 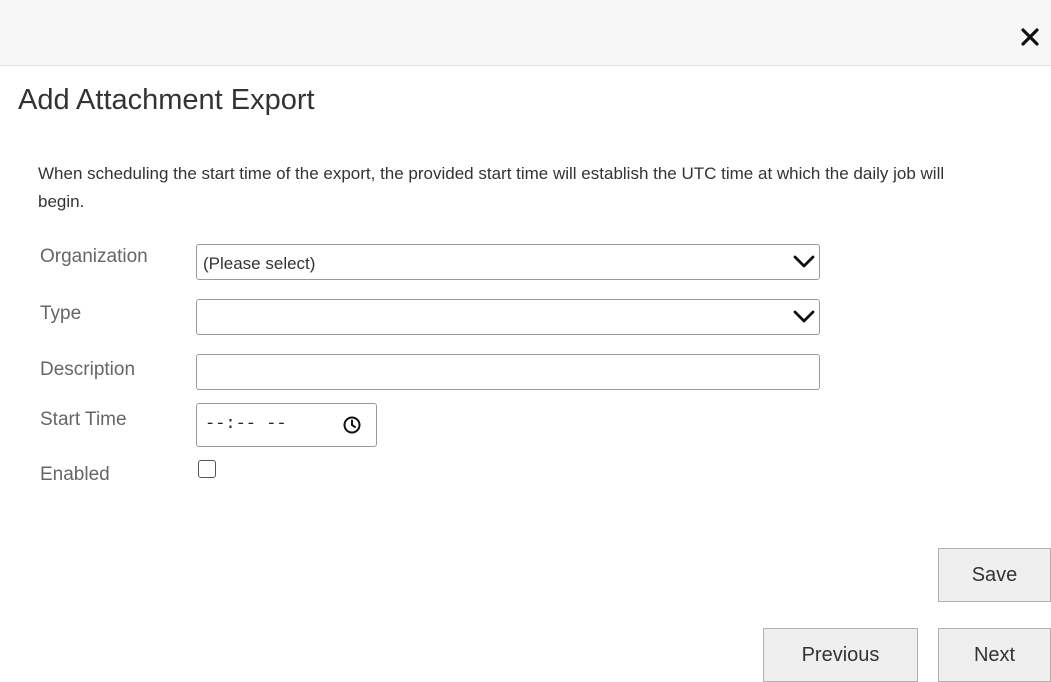 I want to click on description-label: Description, so click(x=88, y=369).